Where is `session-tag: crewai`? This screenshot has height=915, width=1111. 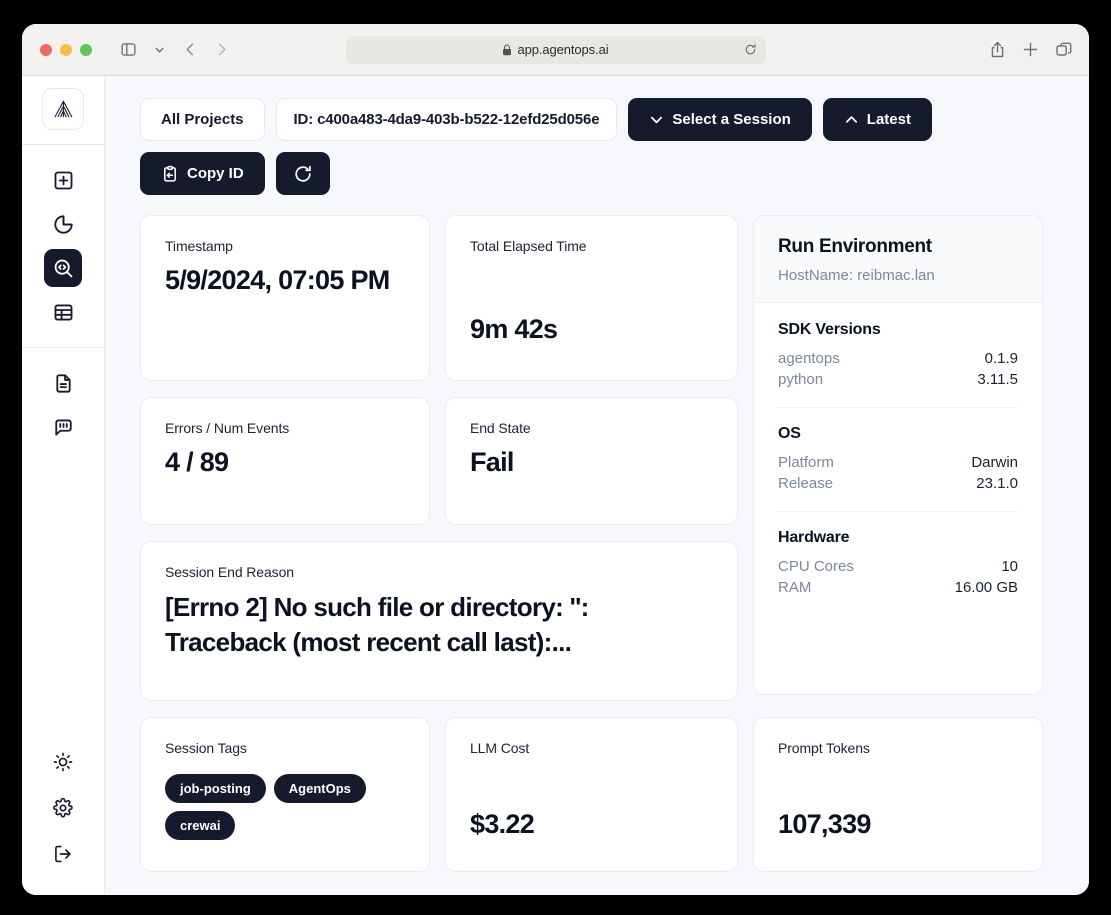
session-tag: crewai is located at coordinates (200, 825).